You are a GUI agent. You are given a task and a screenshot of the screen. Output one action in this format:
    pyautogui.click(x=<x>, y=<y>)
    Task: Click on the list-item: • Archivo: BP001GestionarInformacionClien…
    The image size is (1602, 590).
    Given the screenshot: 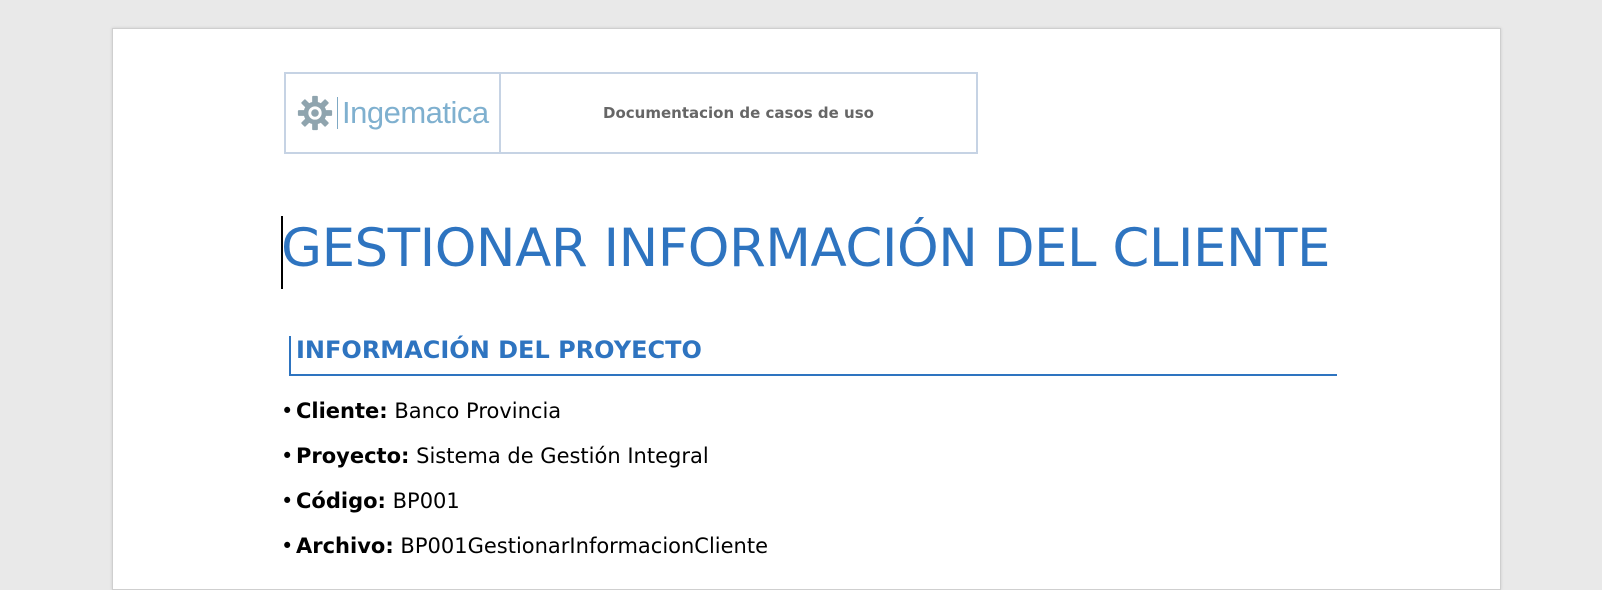 What is the action you would take?
    pyautogui.click(x=524, y=556)
    